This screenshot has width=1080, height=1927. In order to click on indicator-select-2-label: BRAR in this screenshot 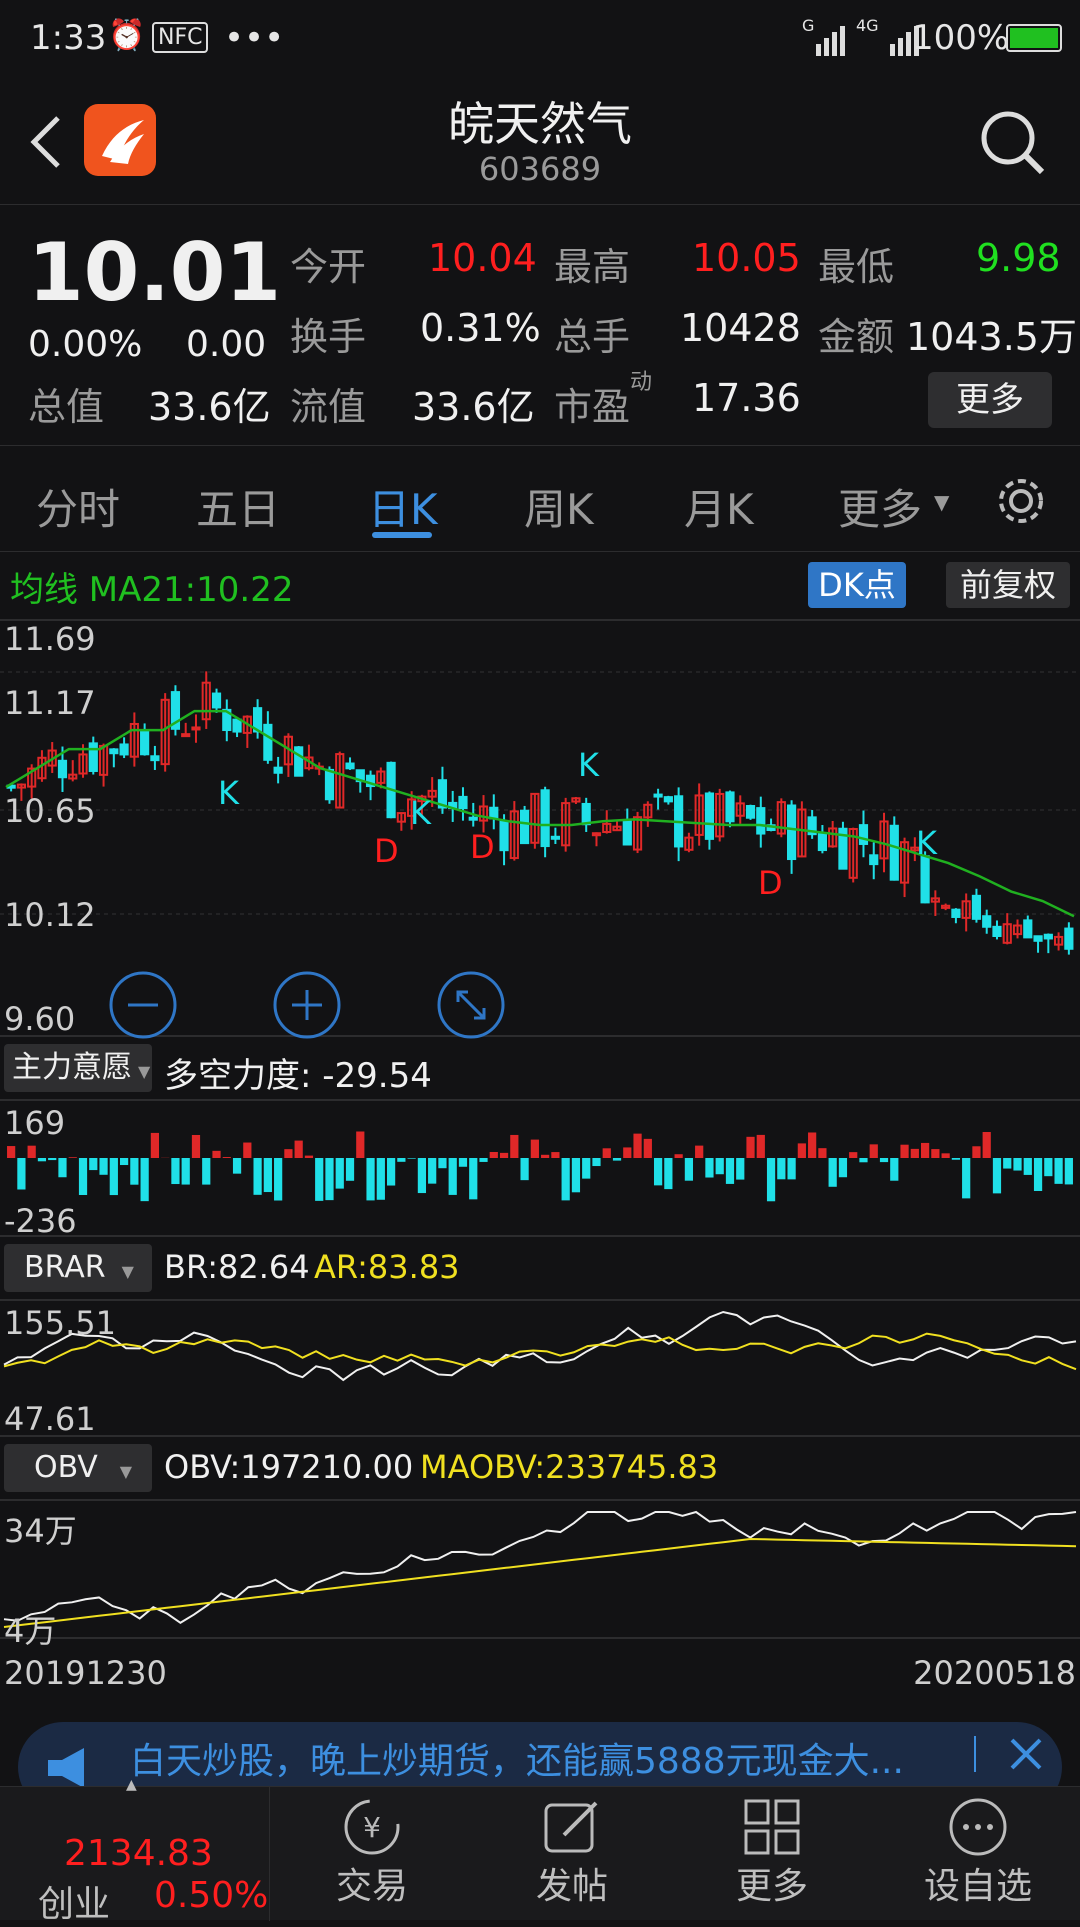, I will do `click(65, 1267)`.